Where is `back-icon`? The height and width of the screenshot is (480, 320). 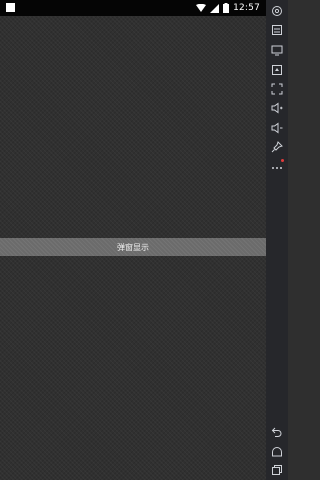
back-icon is located at coordinates (277, 432).